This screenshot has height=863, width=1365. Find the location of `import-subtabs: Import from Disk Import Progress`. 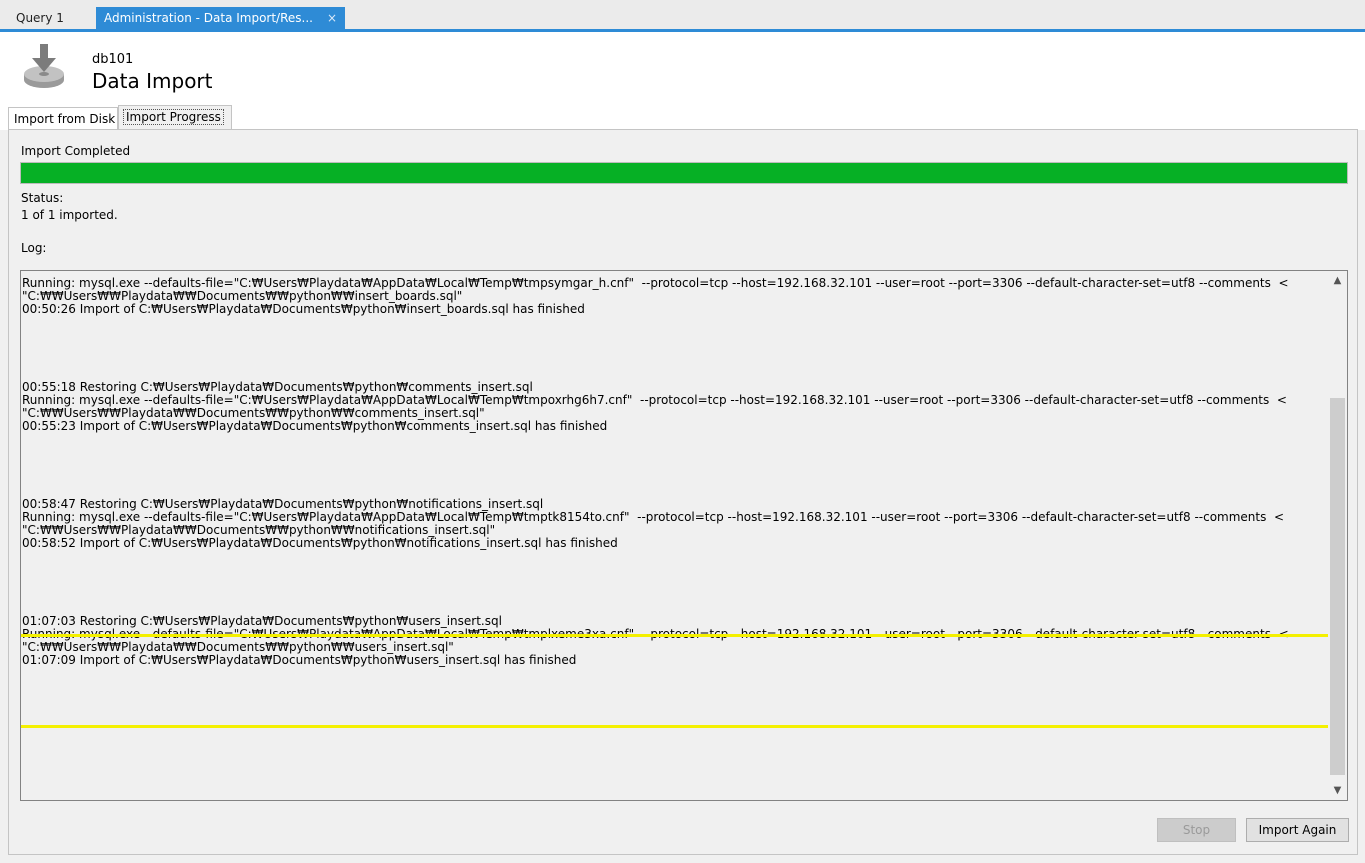

import-subtabs: Import from Disk Import Progress is located at coordinates (682, 117).